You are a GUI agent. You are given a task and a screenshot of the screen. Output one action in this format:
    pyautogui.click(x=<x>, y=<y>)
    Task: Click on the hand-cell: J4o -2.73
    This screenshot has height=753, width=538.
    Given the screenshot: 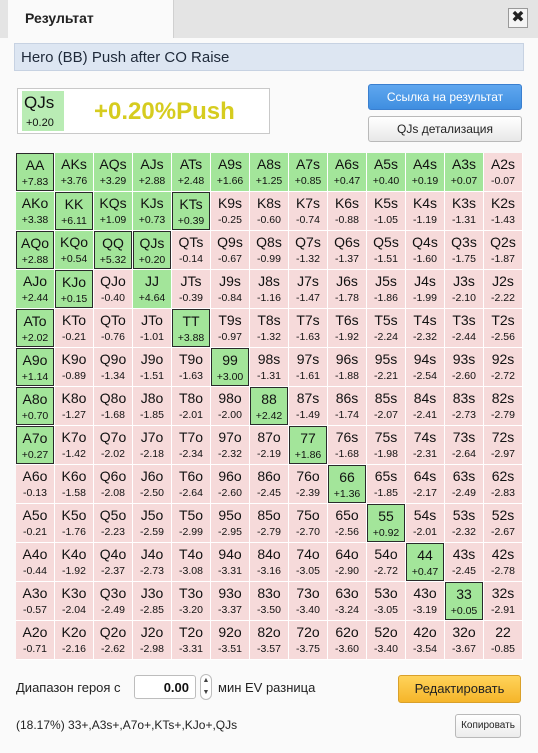 What is the action you would take?
    pyautogui.click(x=152, y=562)
    